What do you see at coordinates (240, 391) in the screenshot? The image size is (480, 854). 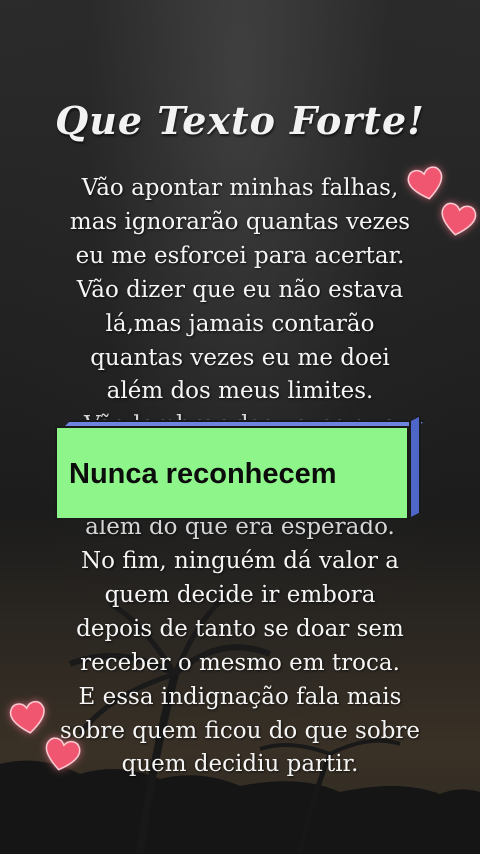 I see `poem-line: além dos meus limites.` at bounding box center [240, 391].